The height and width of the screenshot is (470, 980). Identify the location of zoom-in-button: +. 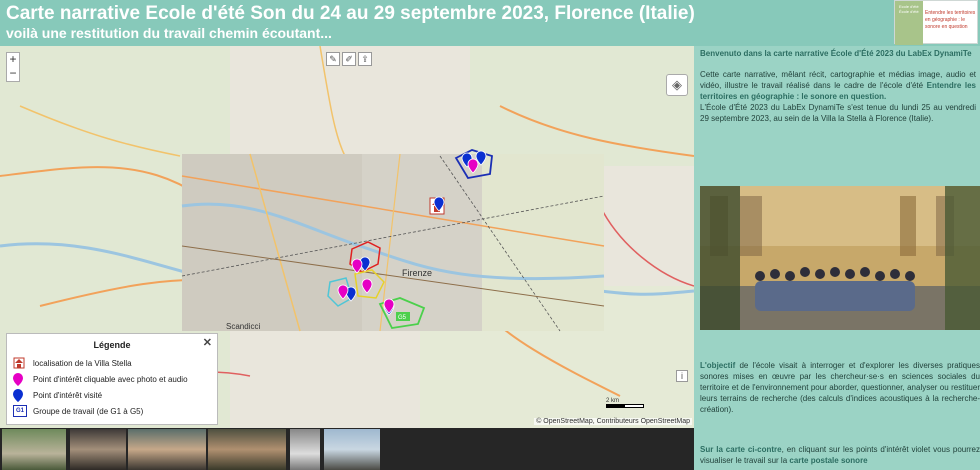
(13, 60).